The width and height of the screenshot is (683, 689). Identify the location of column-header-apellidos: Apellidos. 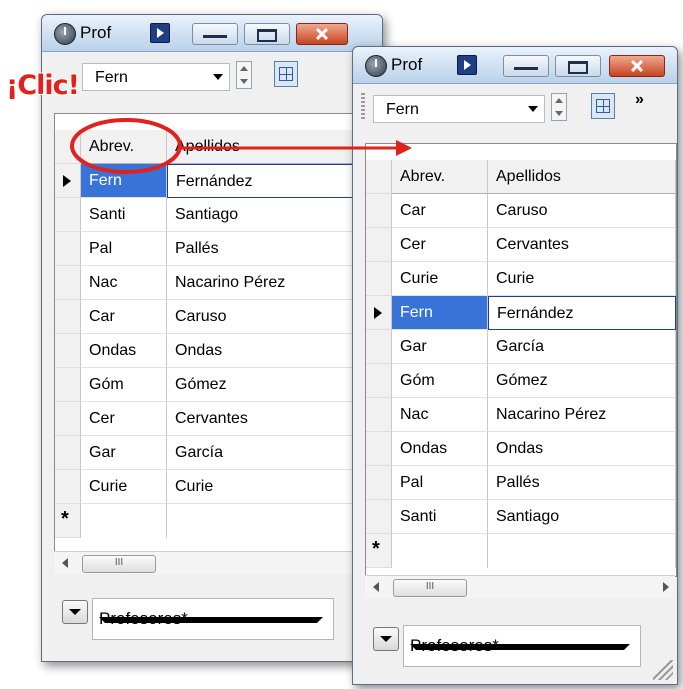
(582, 177).